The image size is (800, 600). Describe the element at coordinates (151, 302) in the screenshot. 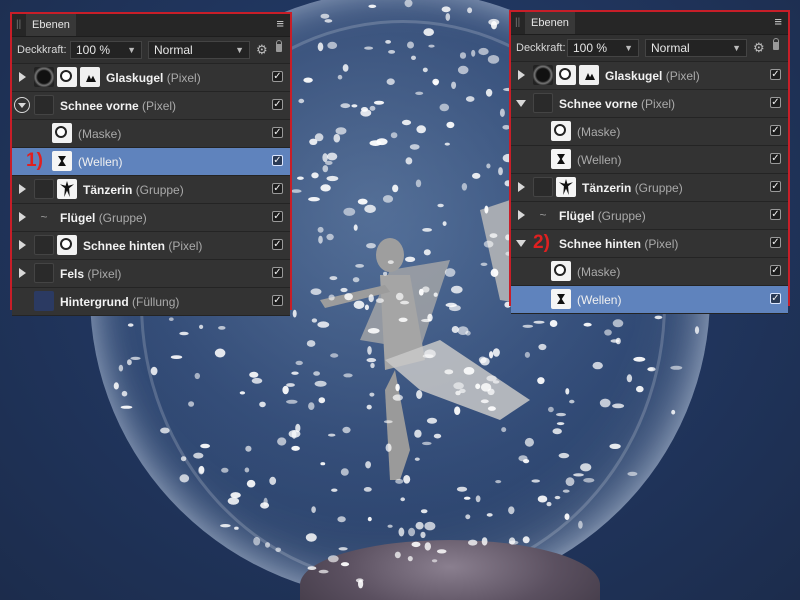

I see `layer-row: Hintergrund (Füllung) ✓` at that location.